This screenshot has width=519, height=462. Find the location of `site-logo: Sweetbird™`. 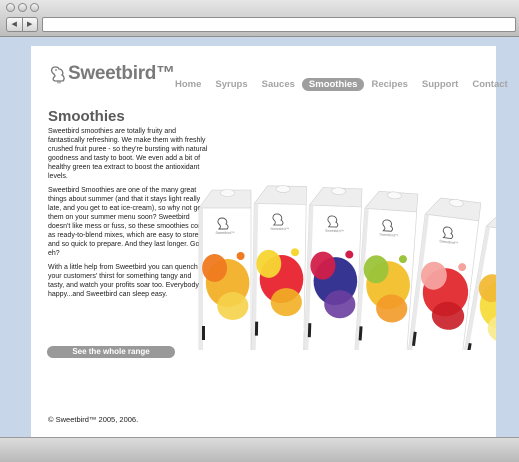

site-logo: Sweetbird™ is located at coordinates (112, 74).